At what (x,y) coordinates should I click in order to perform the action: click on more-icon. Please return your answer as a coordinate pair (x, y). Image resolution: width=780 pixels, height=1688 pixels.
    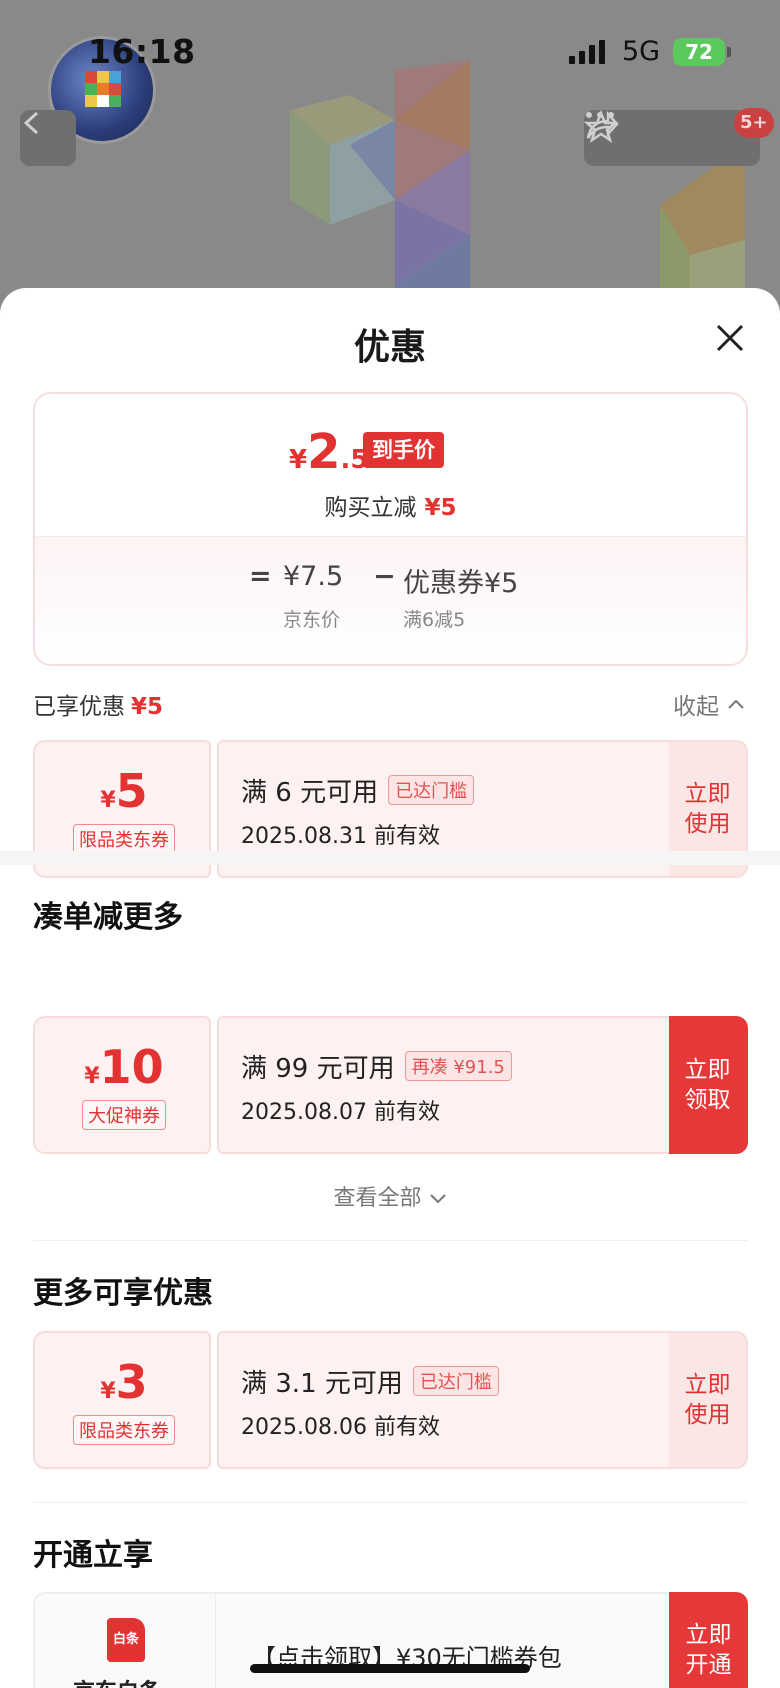
    Looking at the image, I should click on (600, 115).